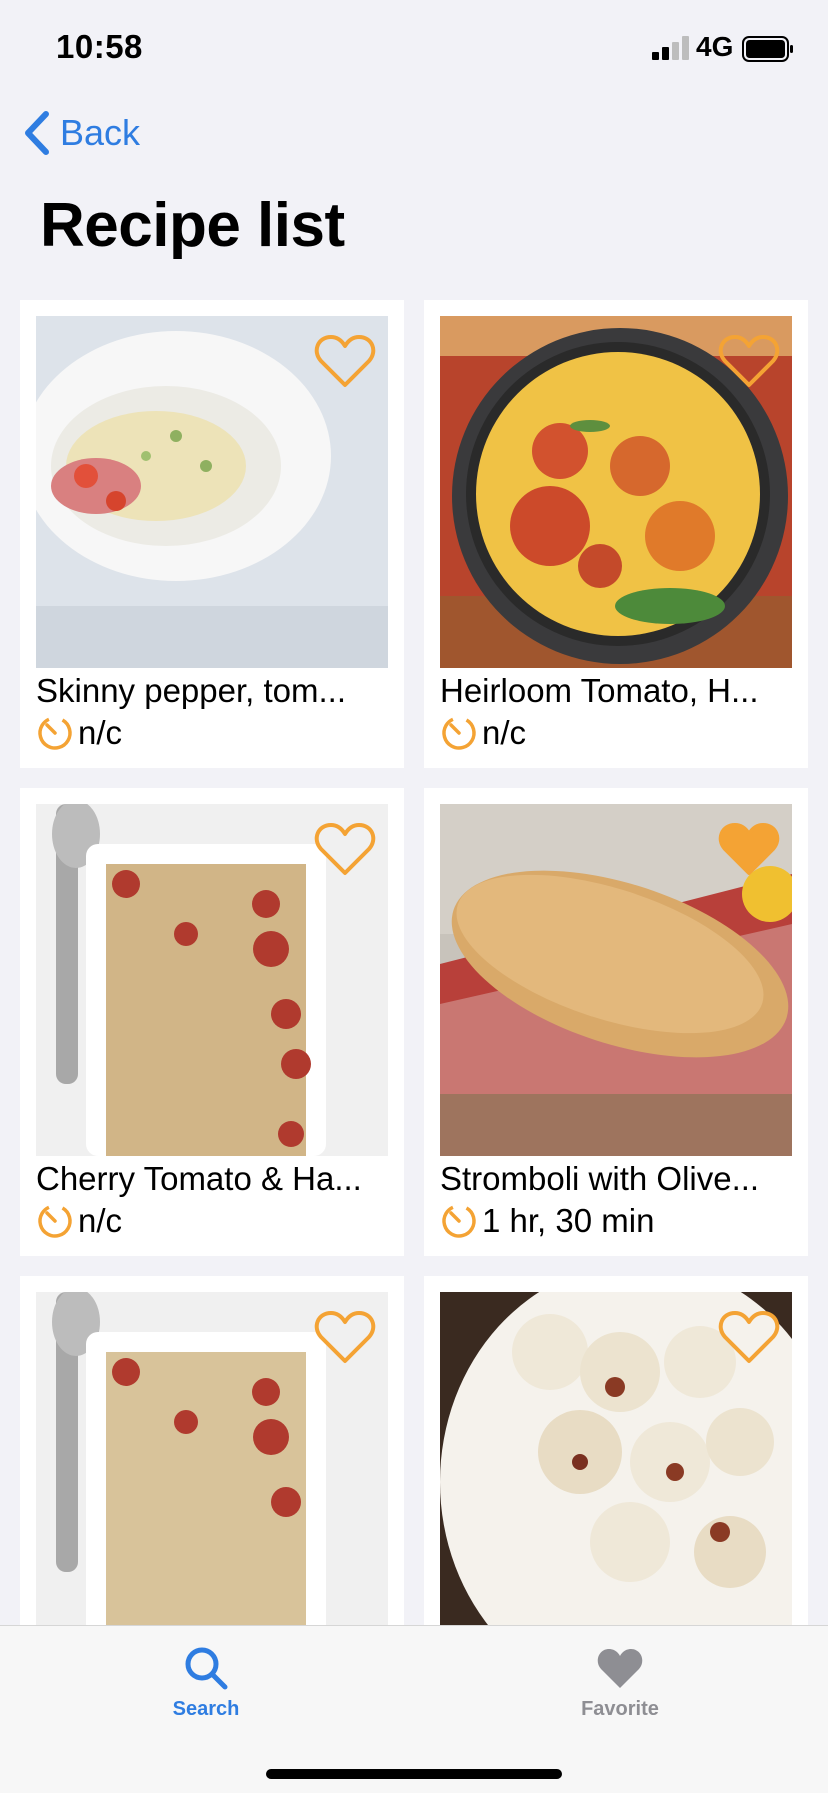 The image size is (828, 1793). I want to click on recipe-card: Stromboli with Olive... 1 hr, 30 min, so click(616, 1022).